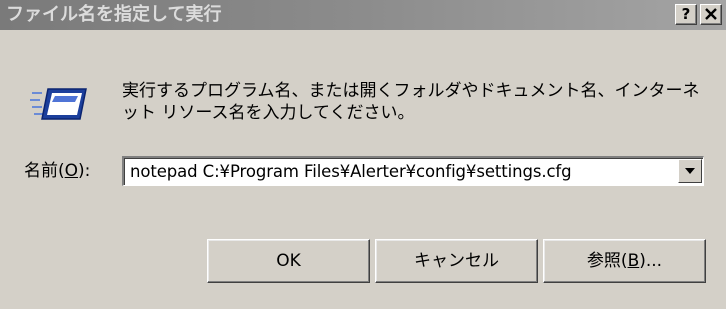 The image size is (726, 309). I want to click on run-dialog-icon, so click(58, 104).